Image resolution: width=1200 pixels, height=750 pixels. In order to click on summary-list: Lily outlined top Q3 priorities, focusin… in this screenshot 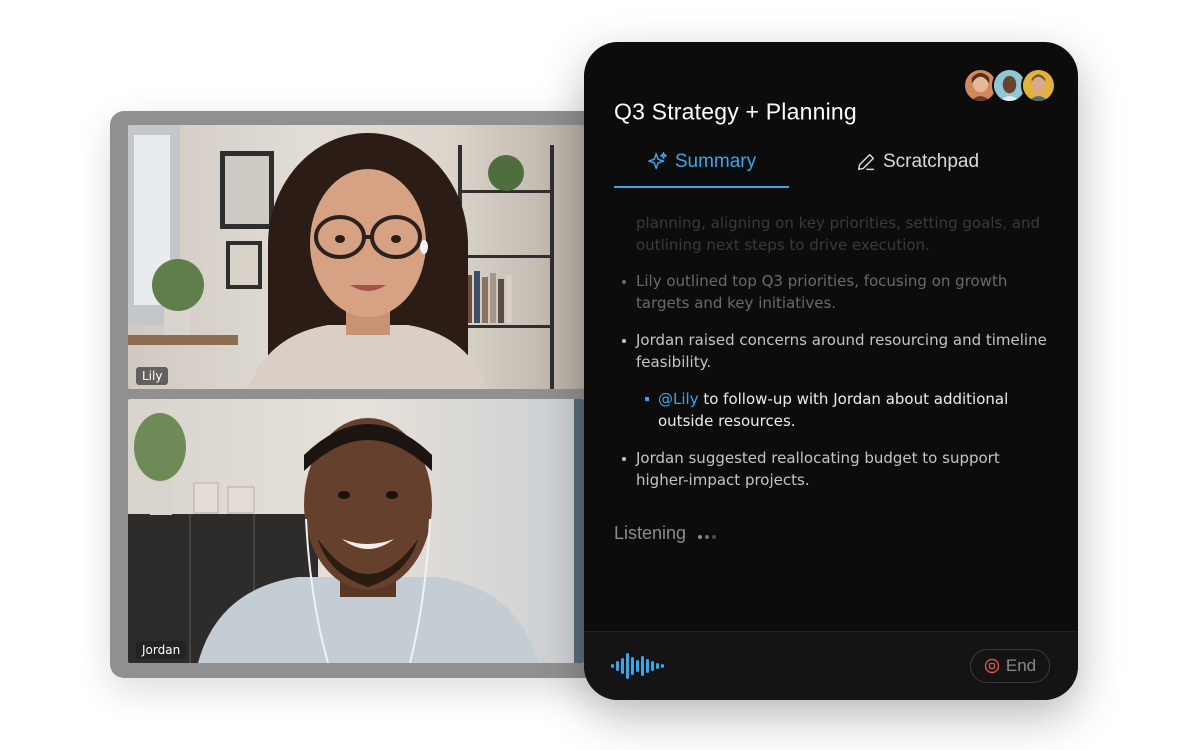, I will do `click(834, 380)`.